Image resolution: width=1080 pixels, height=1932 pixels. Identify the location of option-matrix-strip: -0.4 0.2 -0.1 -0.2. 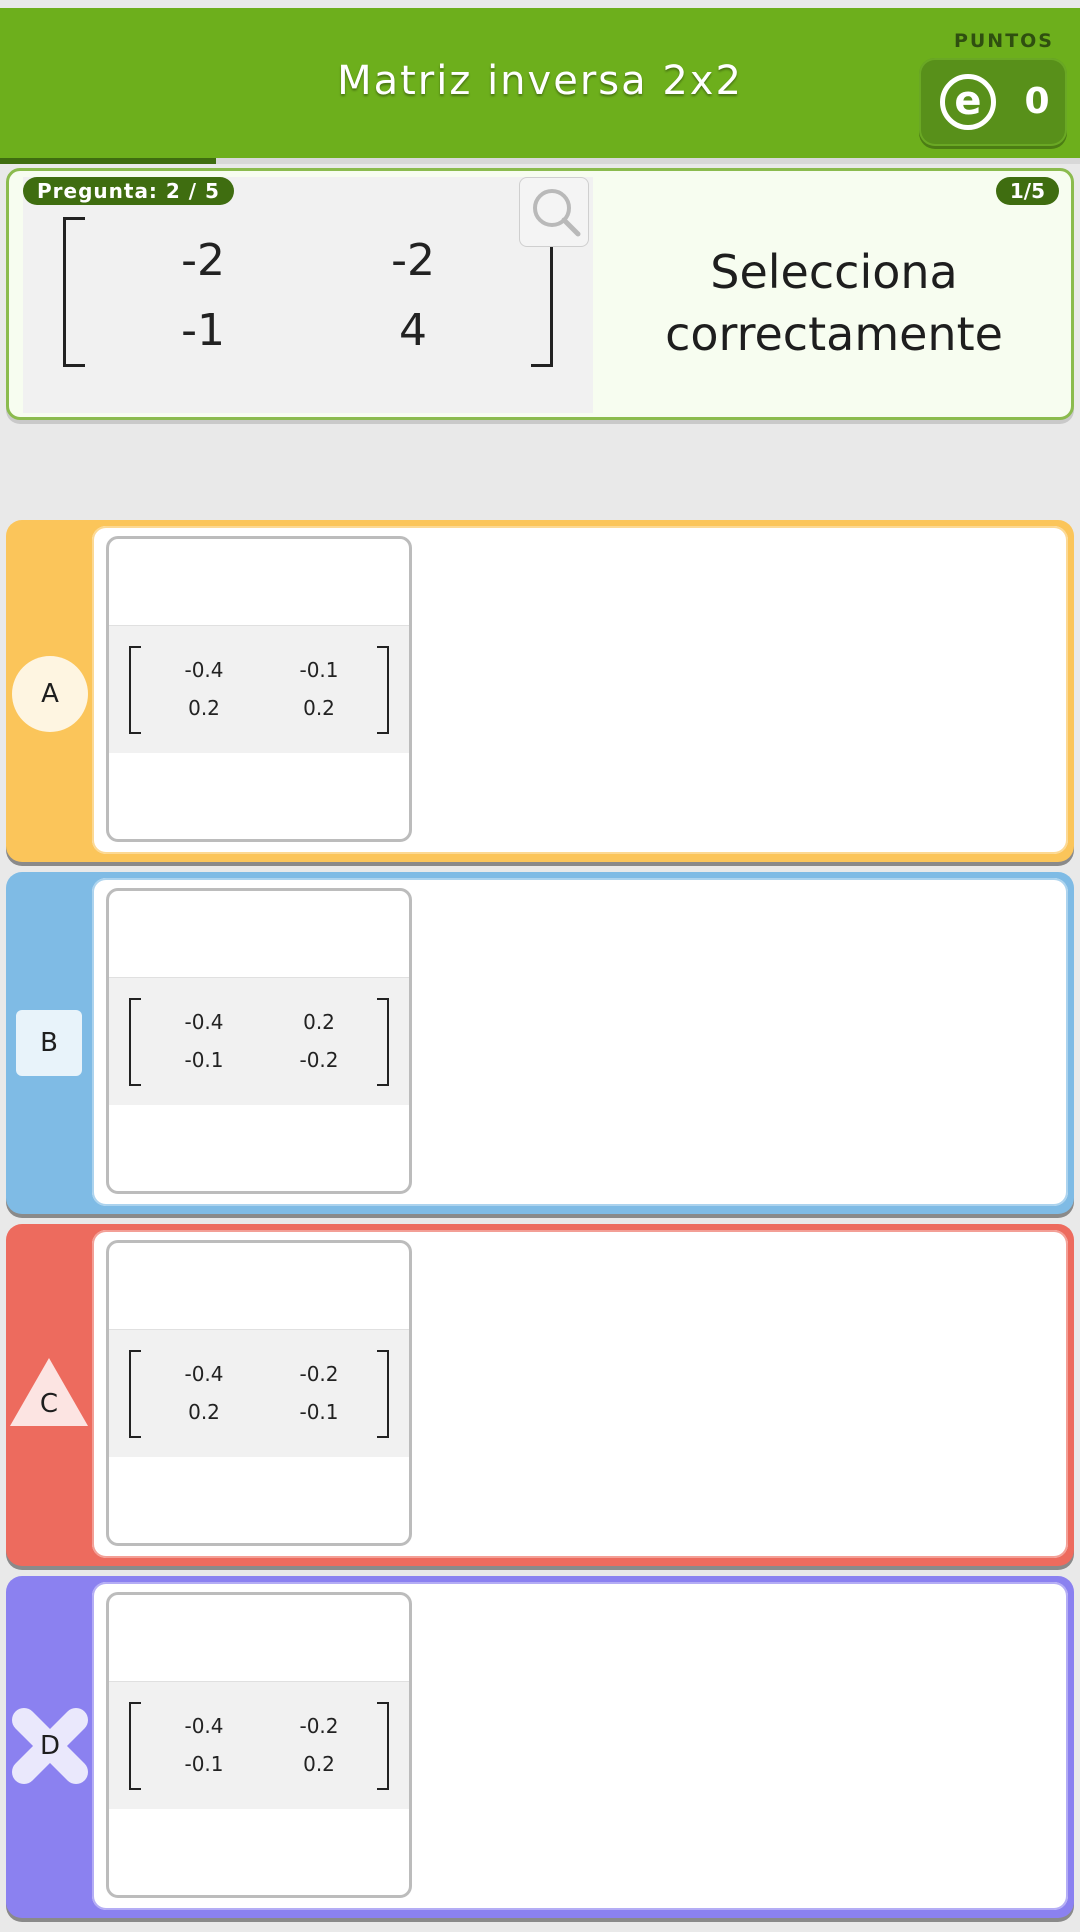
(259, 1041).